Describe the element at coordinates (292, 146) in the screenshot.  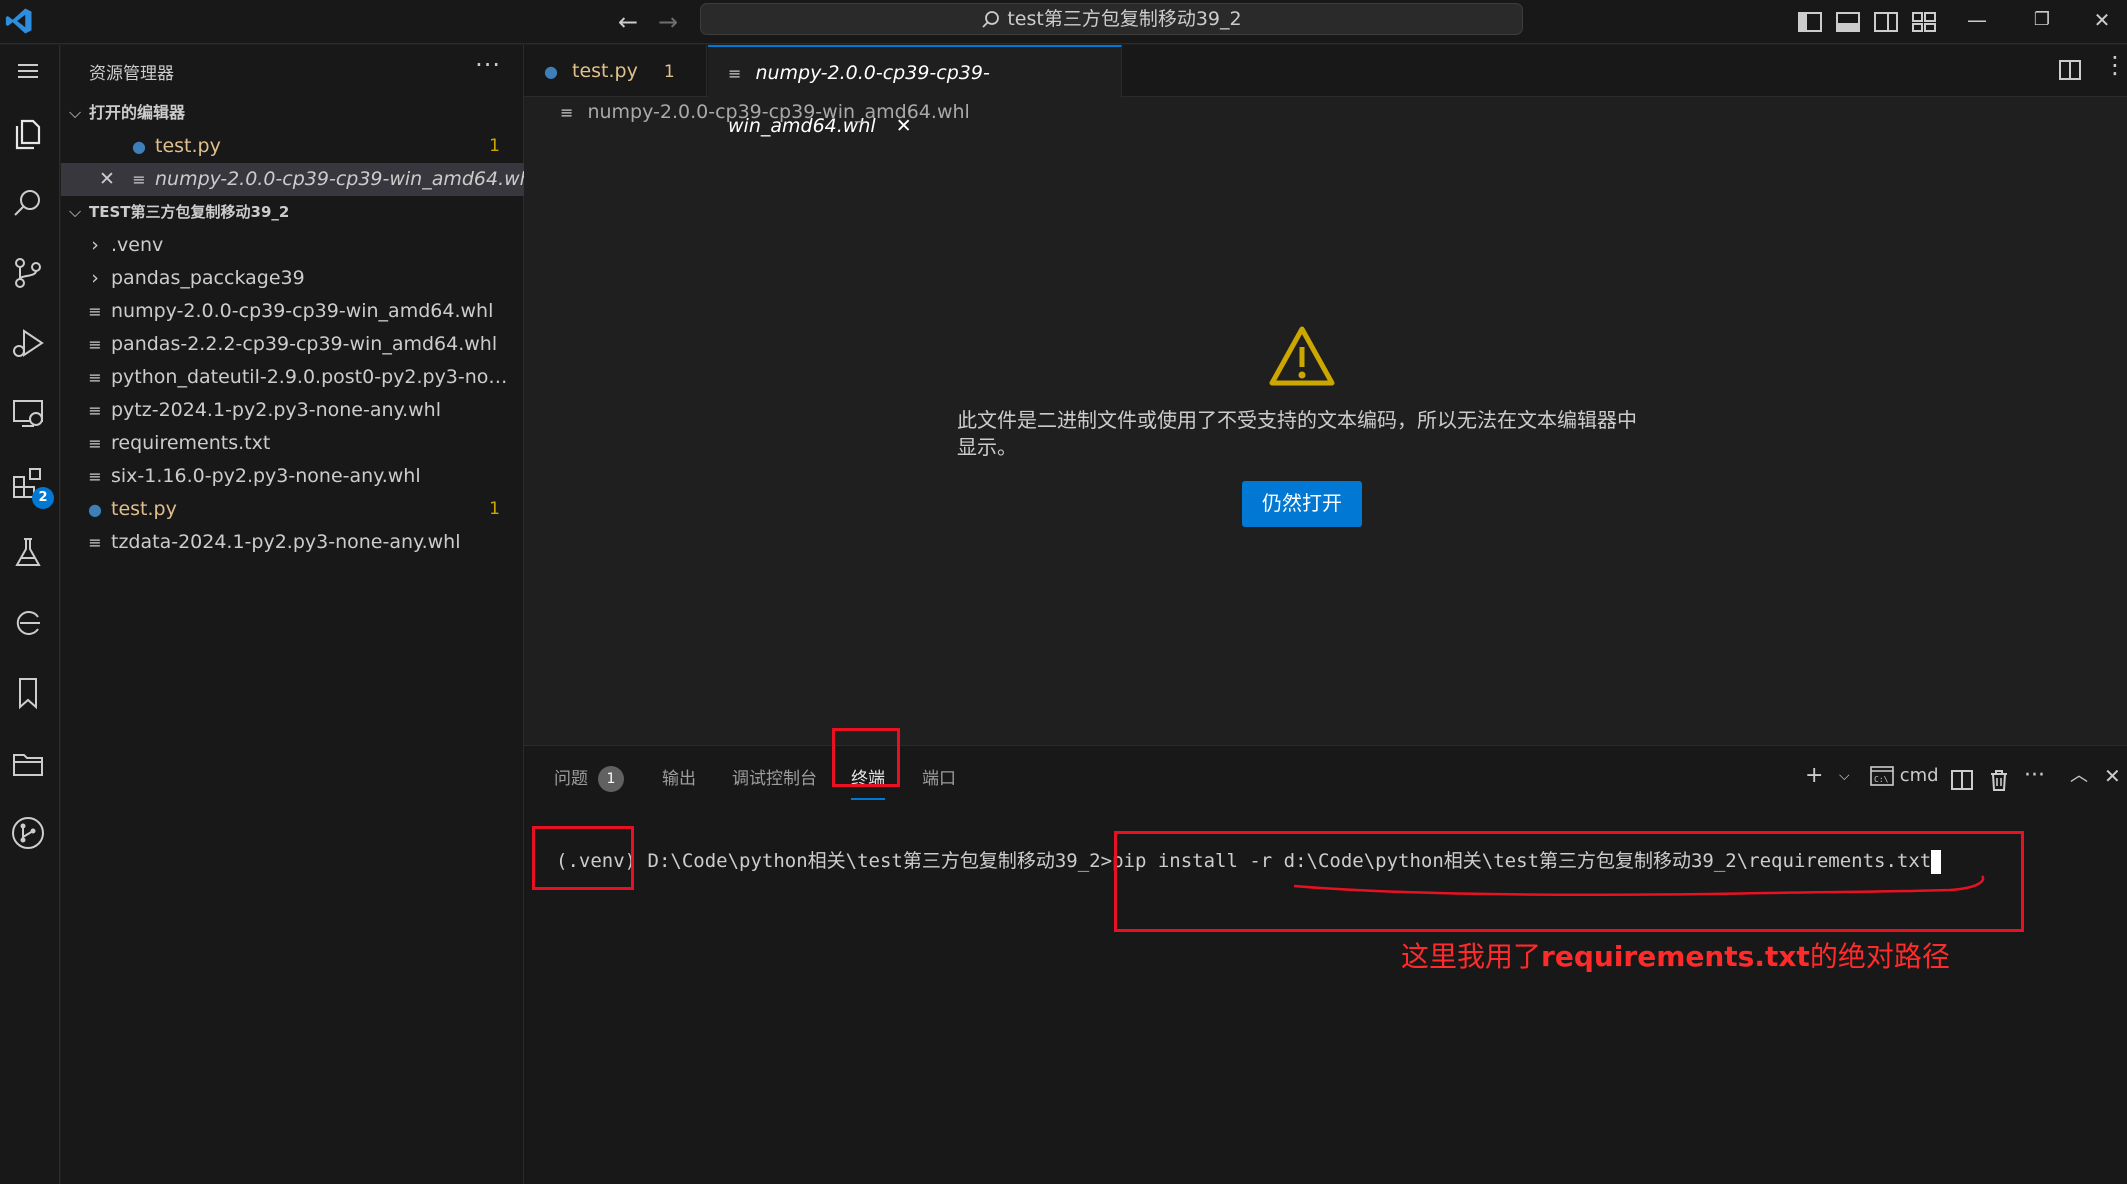
I see `open-editor-item: ● test.py 1` at that location.